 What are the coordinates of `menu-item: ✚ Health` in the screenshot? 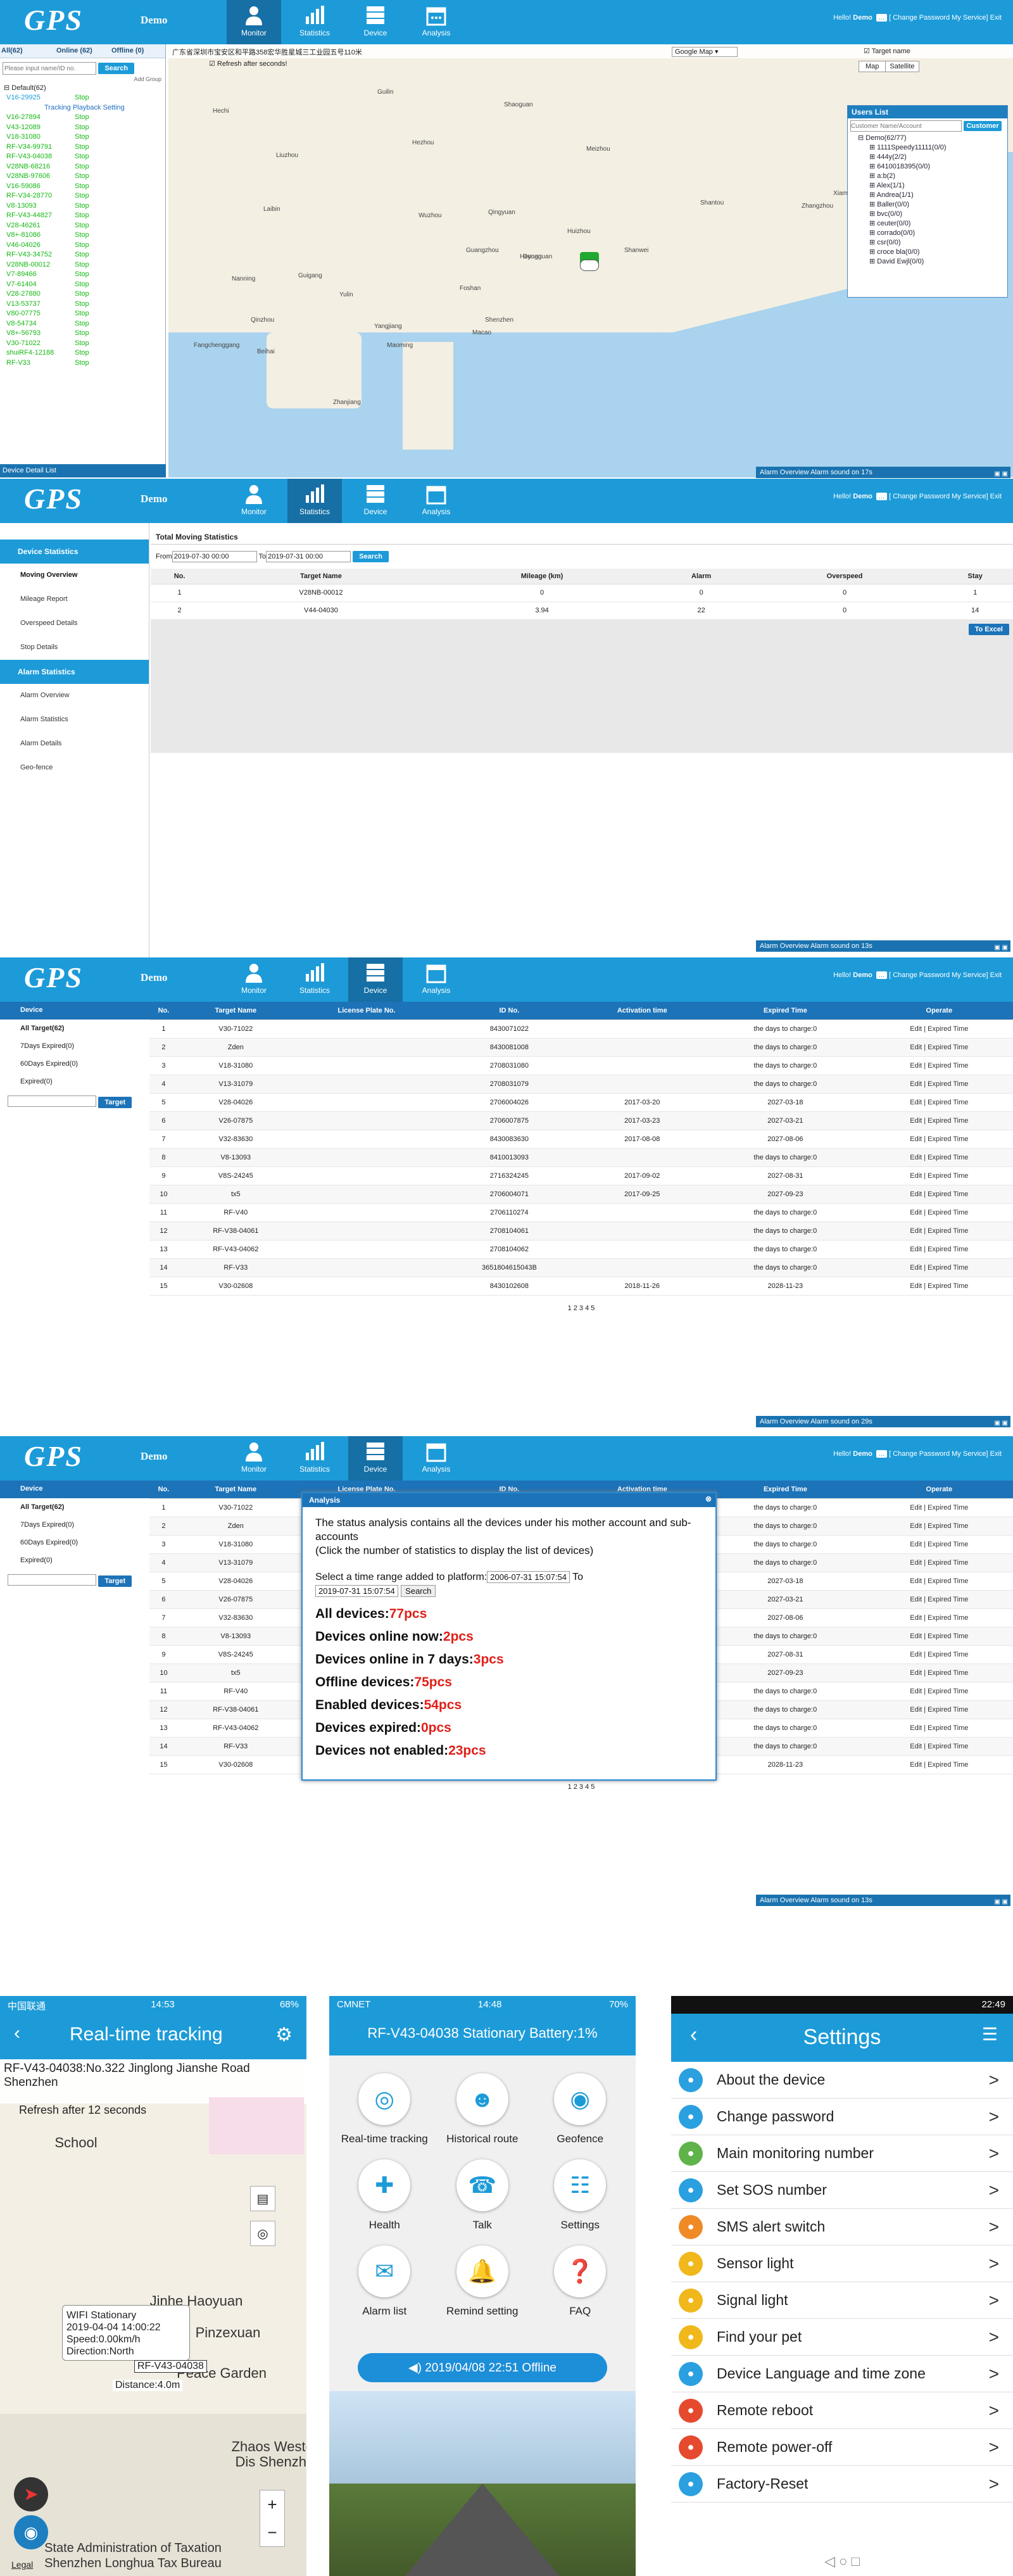 It's located at (385, 2202).